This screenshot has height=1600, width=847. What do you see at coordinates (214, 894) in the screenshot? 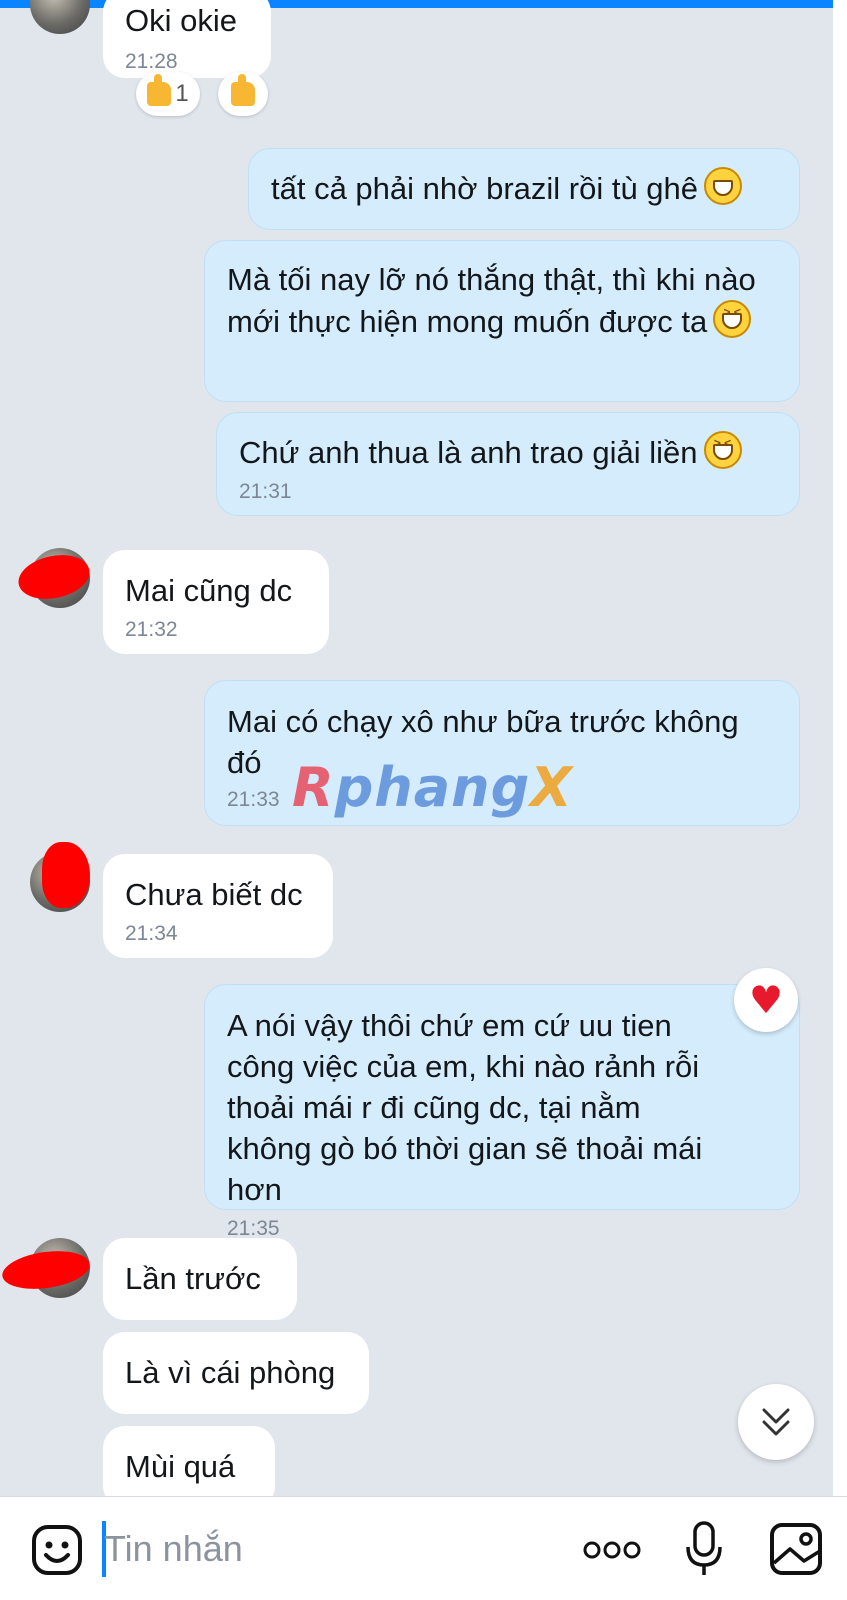
I see `message-text: Chưa biết dc` at bounding box center [214, 894].